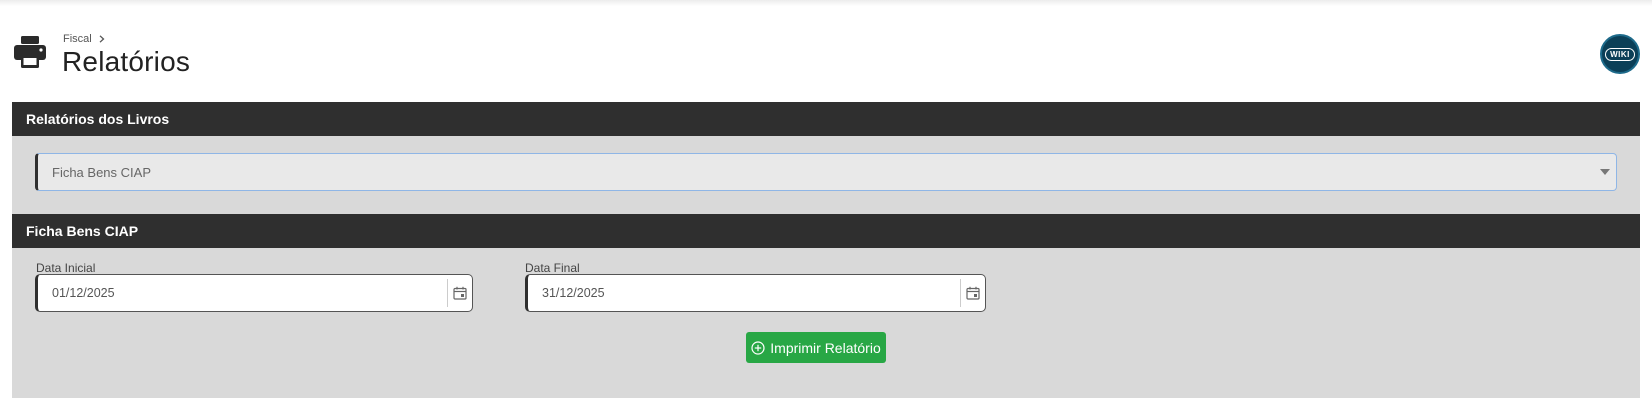 The image size is (1652, 414). What do you see at coordinates (83, 293) in the screenshot?
I see `data-inicial-value: 01/12/2025` at bounding box center [83, 293].